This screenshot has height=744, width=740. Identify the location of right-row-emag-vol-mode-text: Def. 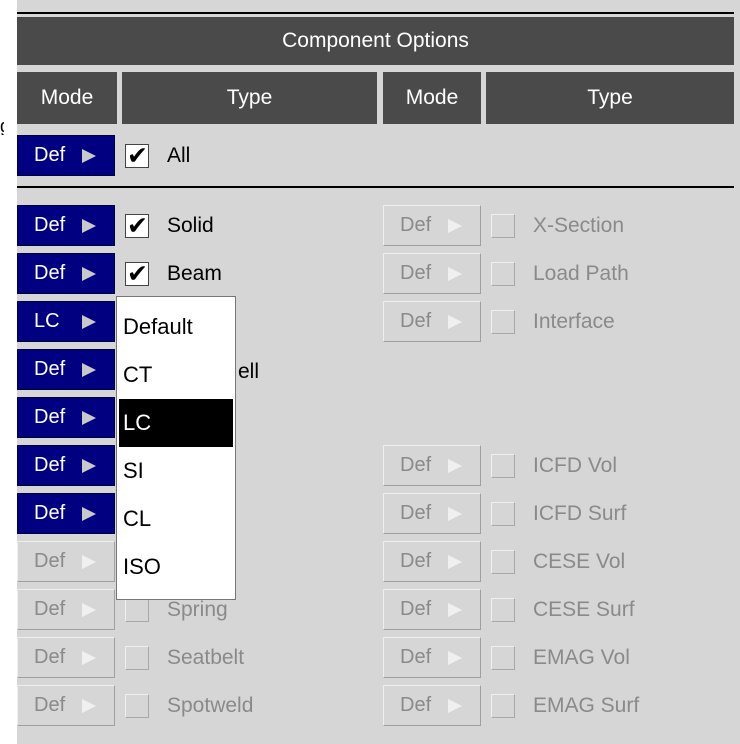
(416, 657).